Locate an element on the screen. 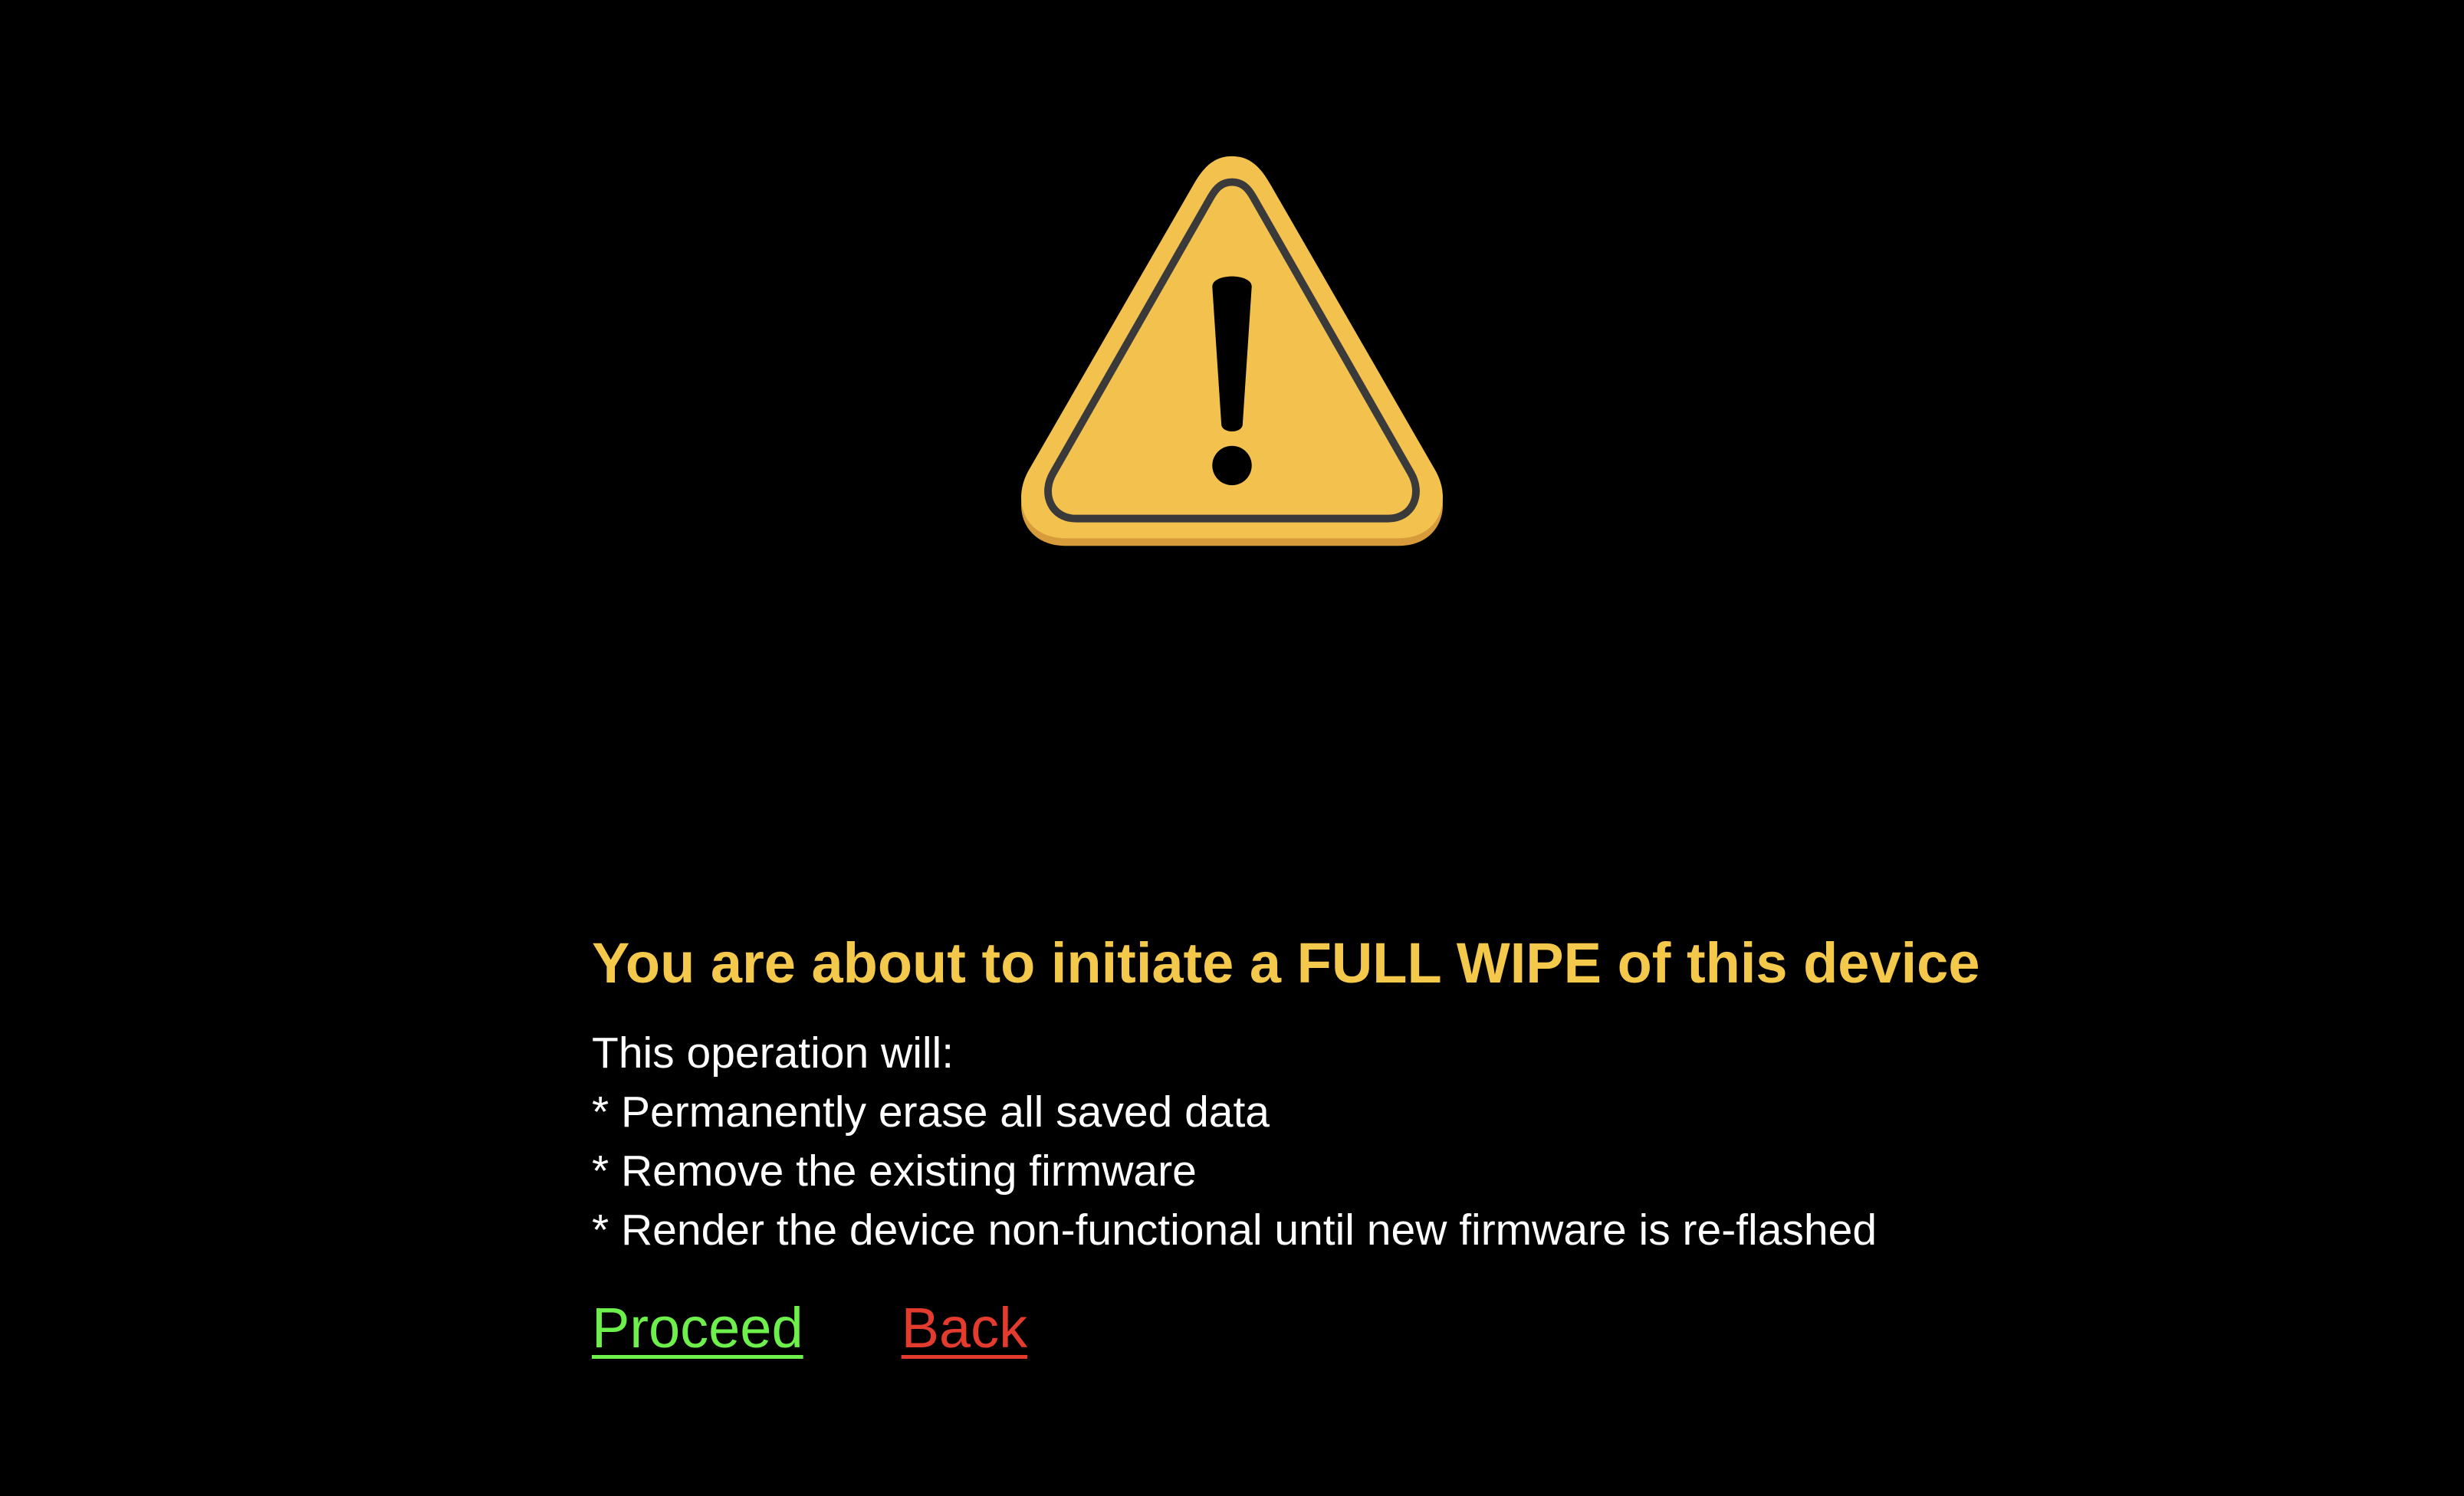 The image size is (2464, 1496). operation-item: * Remove the existing firmware is located at coordinates (894, 1172).